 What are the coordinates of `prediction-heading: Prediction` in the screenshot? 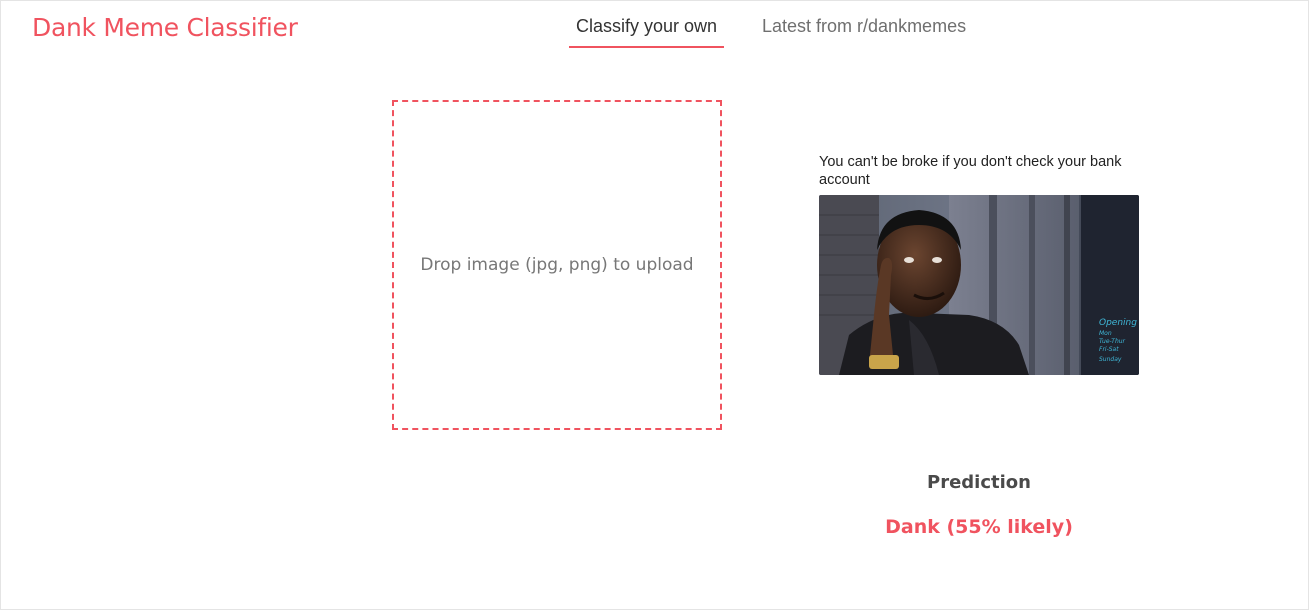 It's located at (979, 482).